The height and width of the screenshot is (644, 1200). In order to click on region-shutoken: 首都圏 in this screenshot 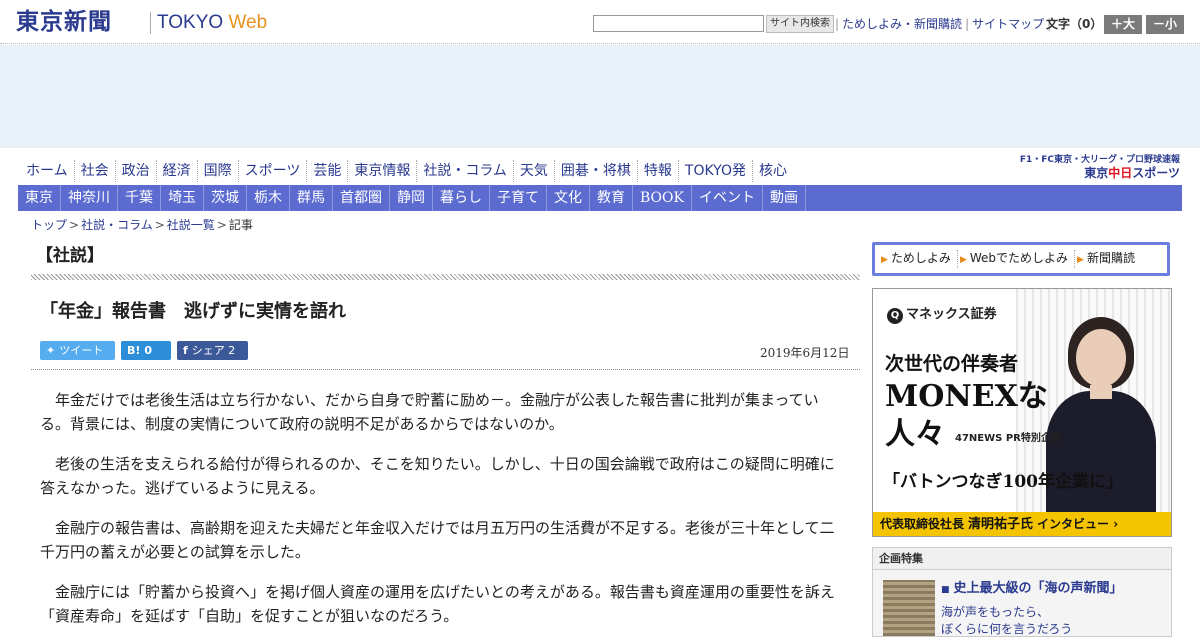, I will do `click(361, 198)`.